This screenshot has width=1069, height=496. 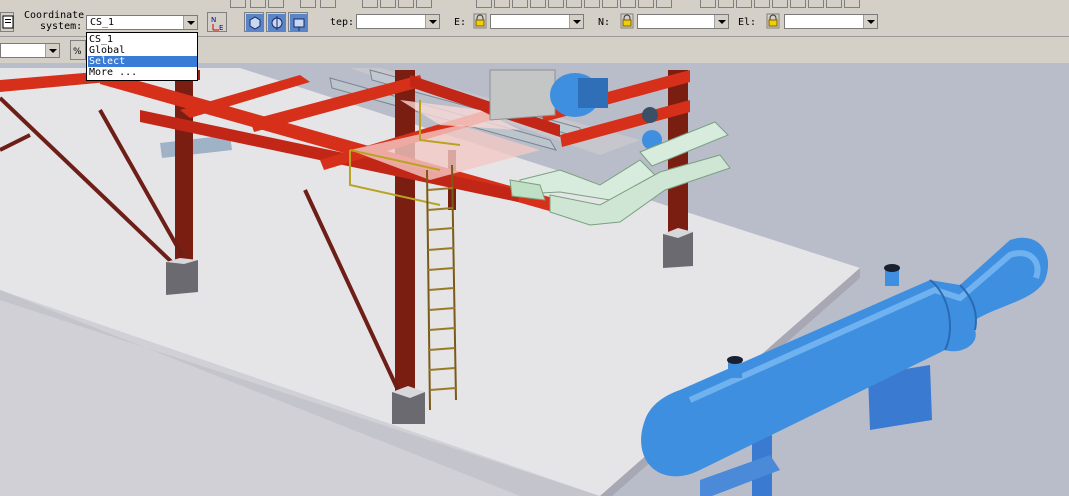 I want to click on step-select, so click(x=398, y=21).